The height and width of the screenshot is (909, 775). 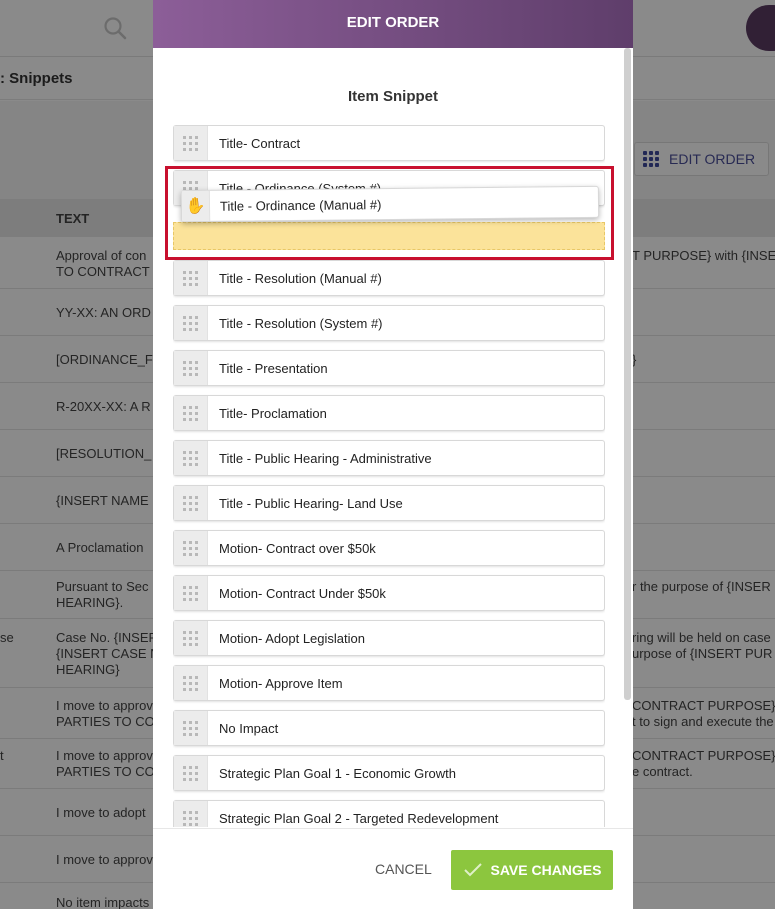 What do you see at coordinates (393, 24) in the screenshot?
I see `modal-title: EDIT ORDER` at bounding box center [393, 24].